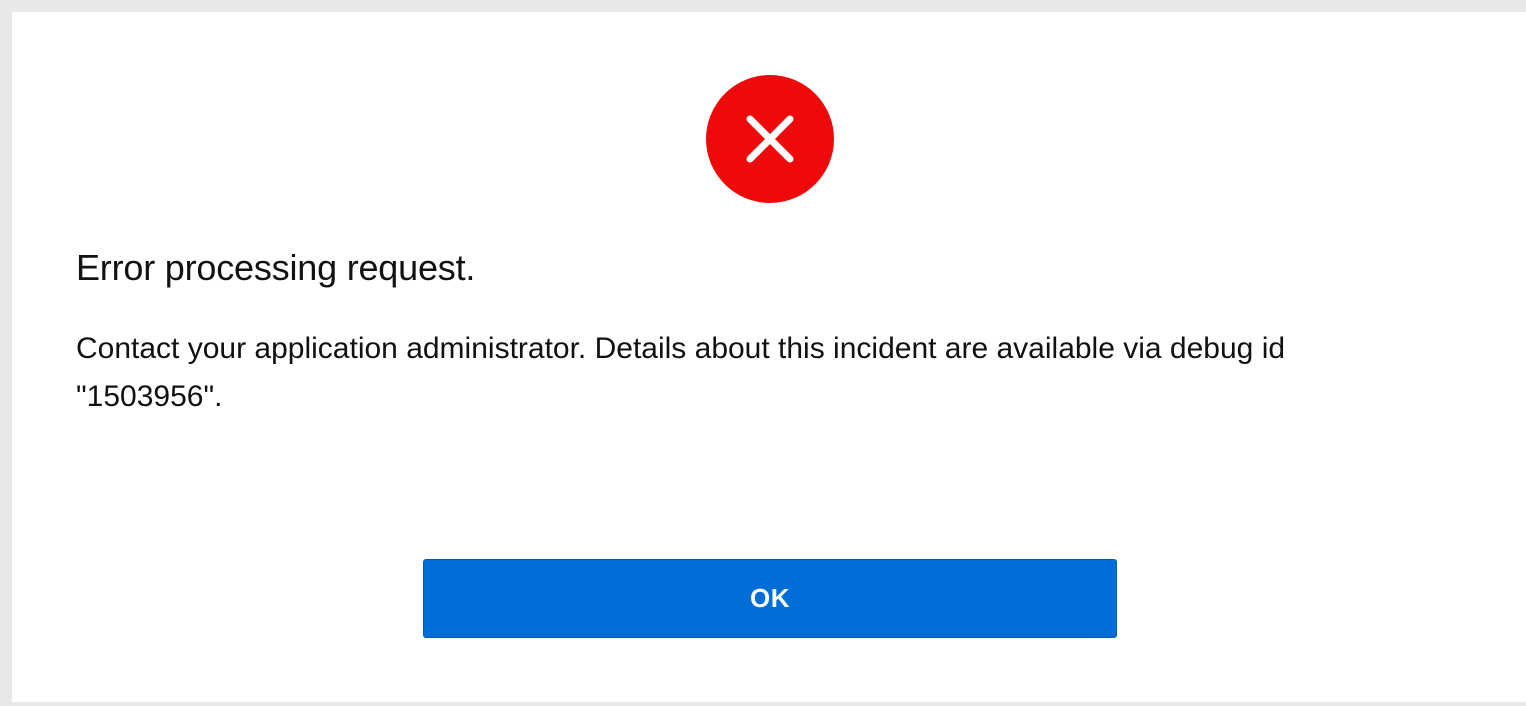  What do you see at coordinates (276, 267) in the screenshot?
I see `error-title: Error processing request.` at bounding box center [276, 267].